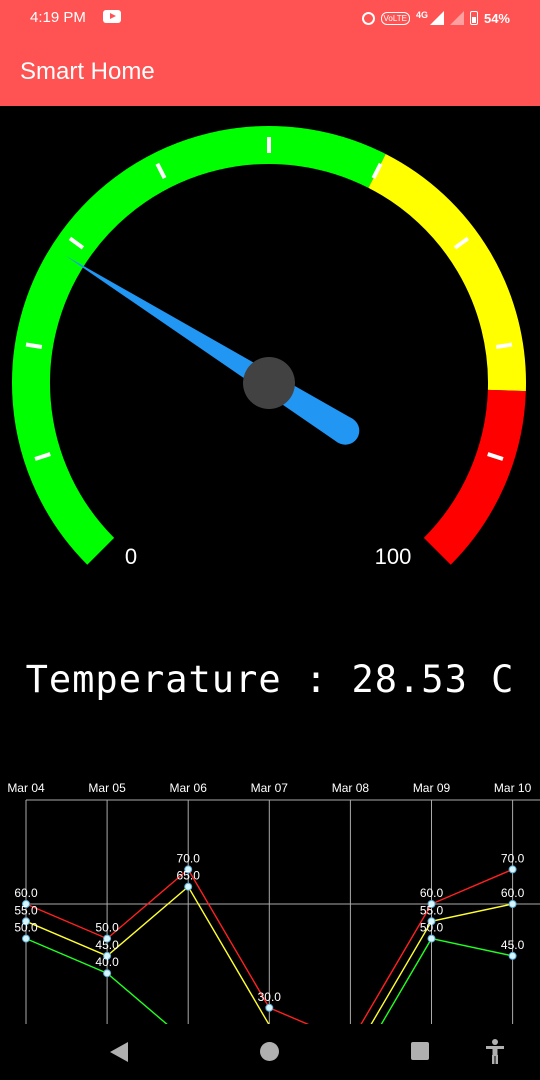 The image size is (540, 1080). I want to click on temperature-readout: Temperature : 28.53 C, so click(270, 679).